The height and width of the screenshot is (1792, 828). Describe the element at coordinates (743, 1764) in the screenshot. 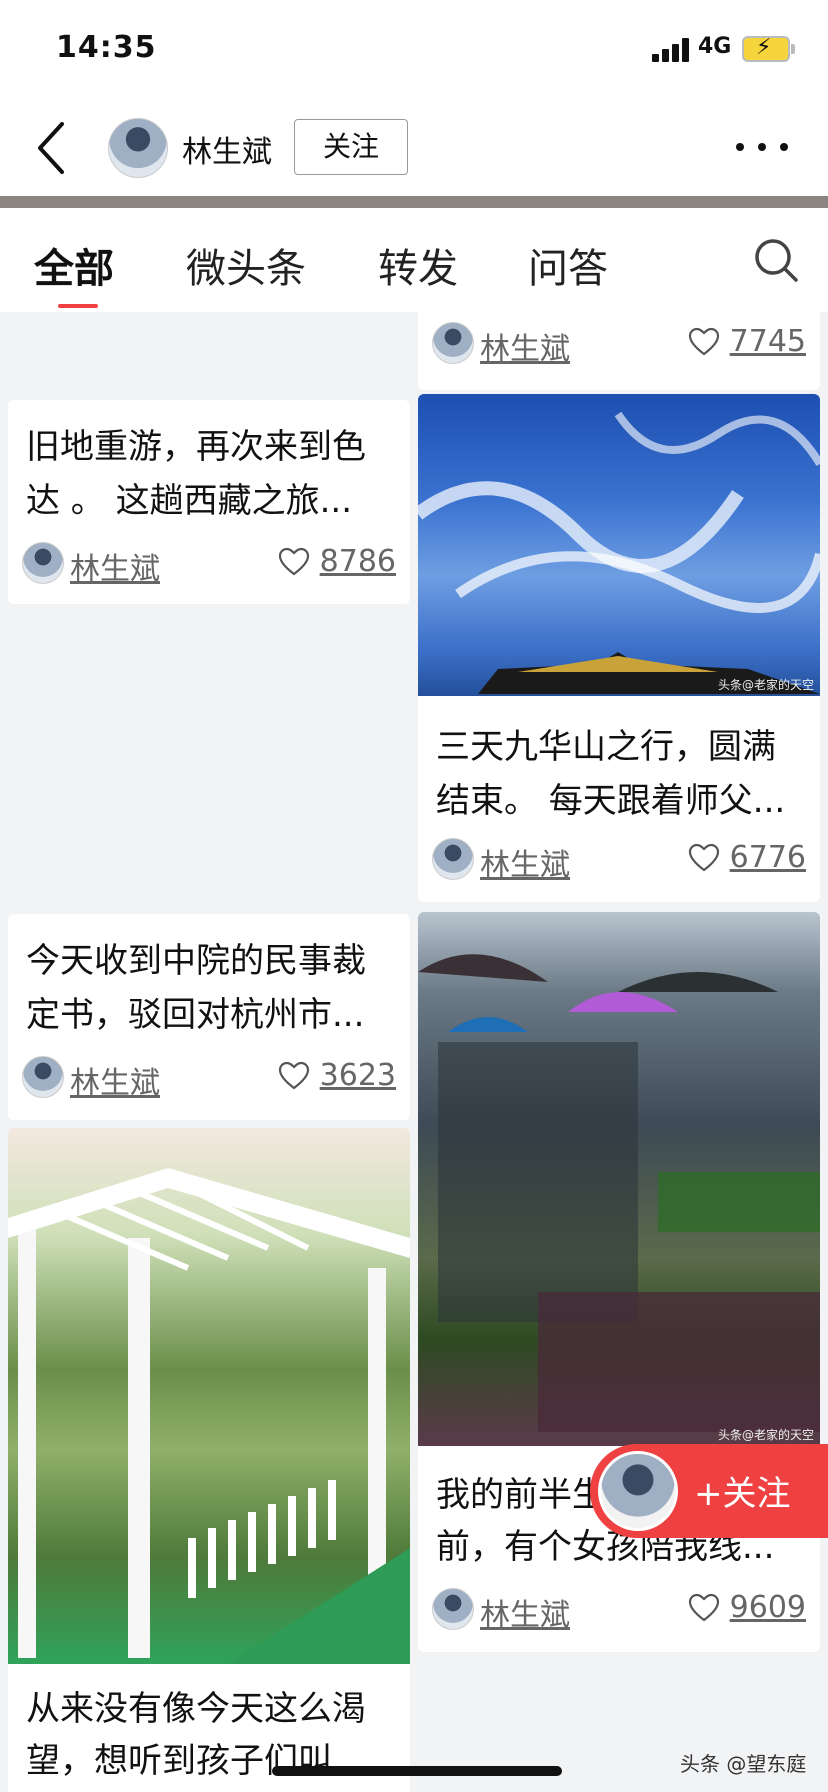

I see `footer-watermark: 头条 @望东庭` at that location.